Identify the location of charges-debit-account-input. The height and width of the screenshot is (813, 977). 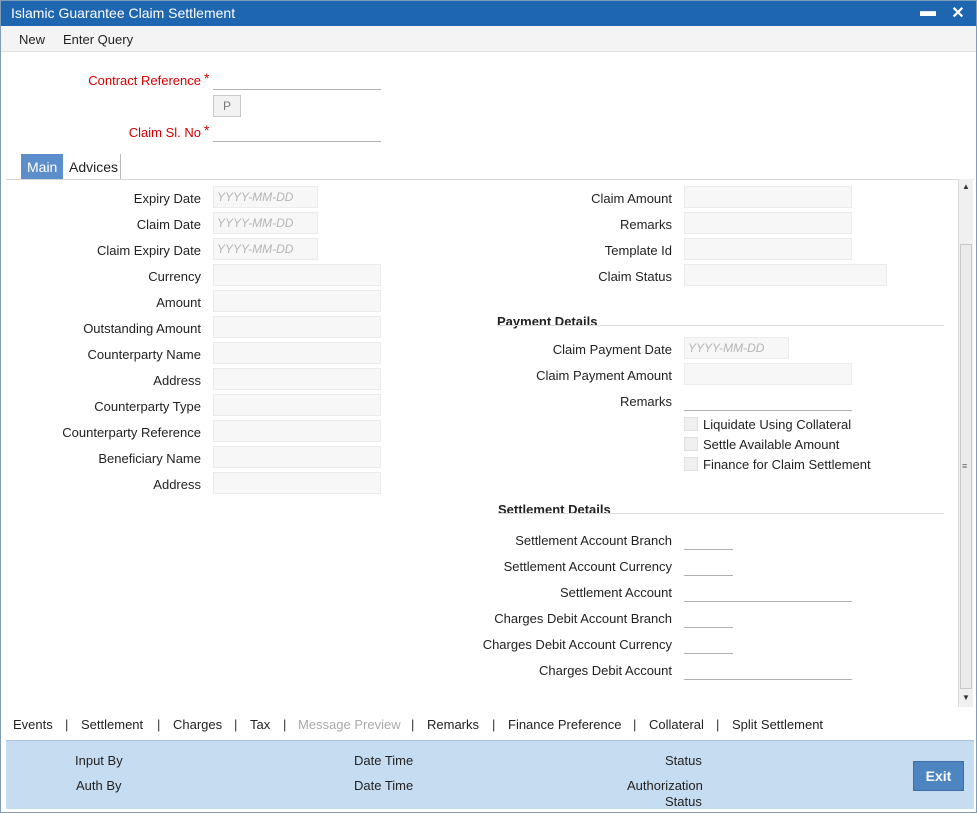
(768, 670).